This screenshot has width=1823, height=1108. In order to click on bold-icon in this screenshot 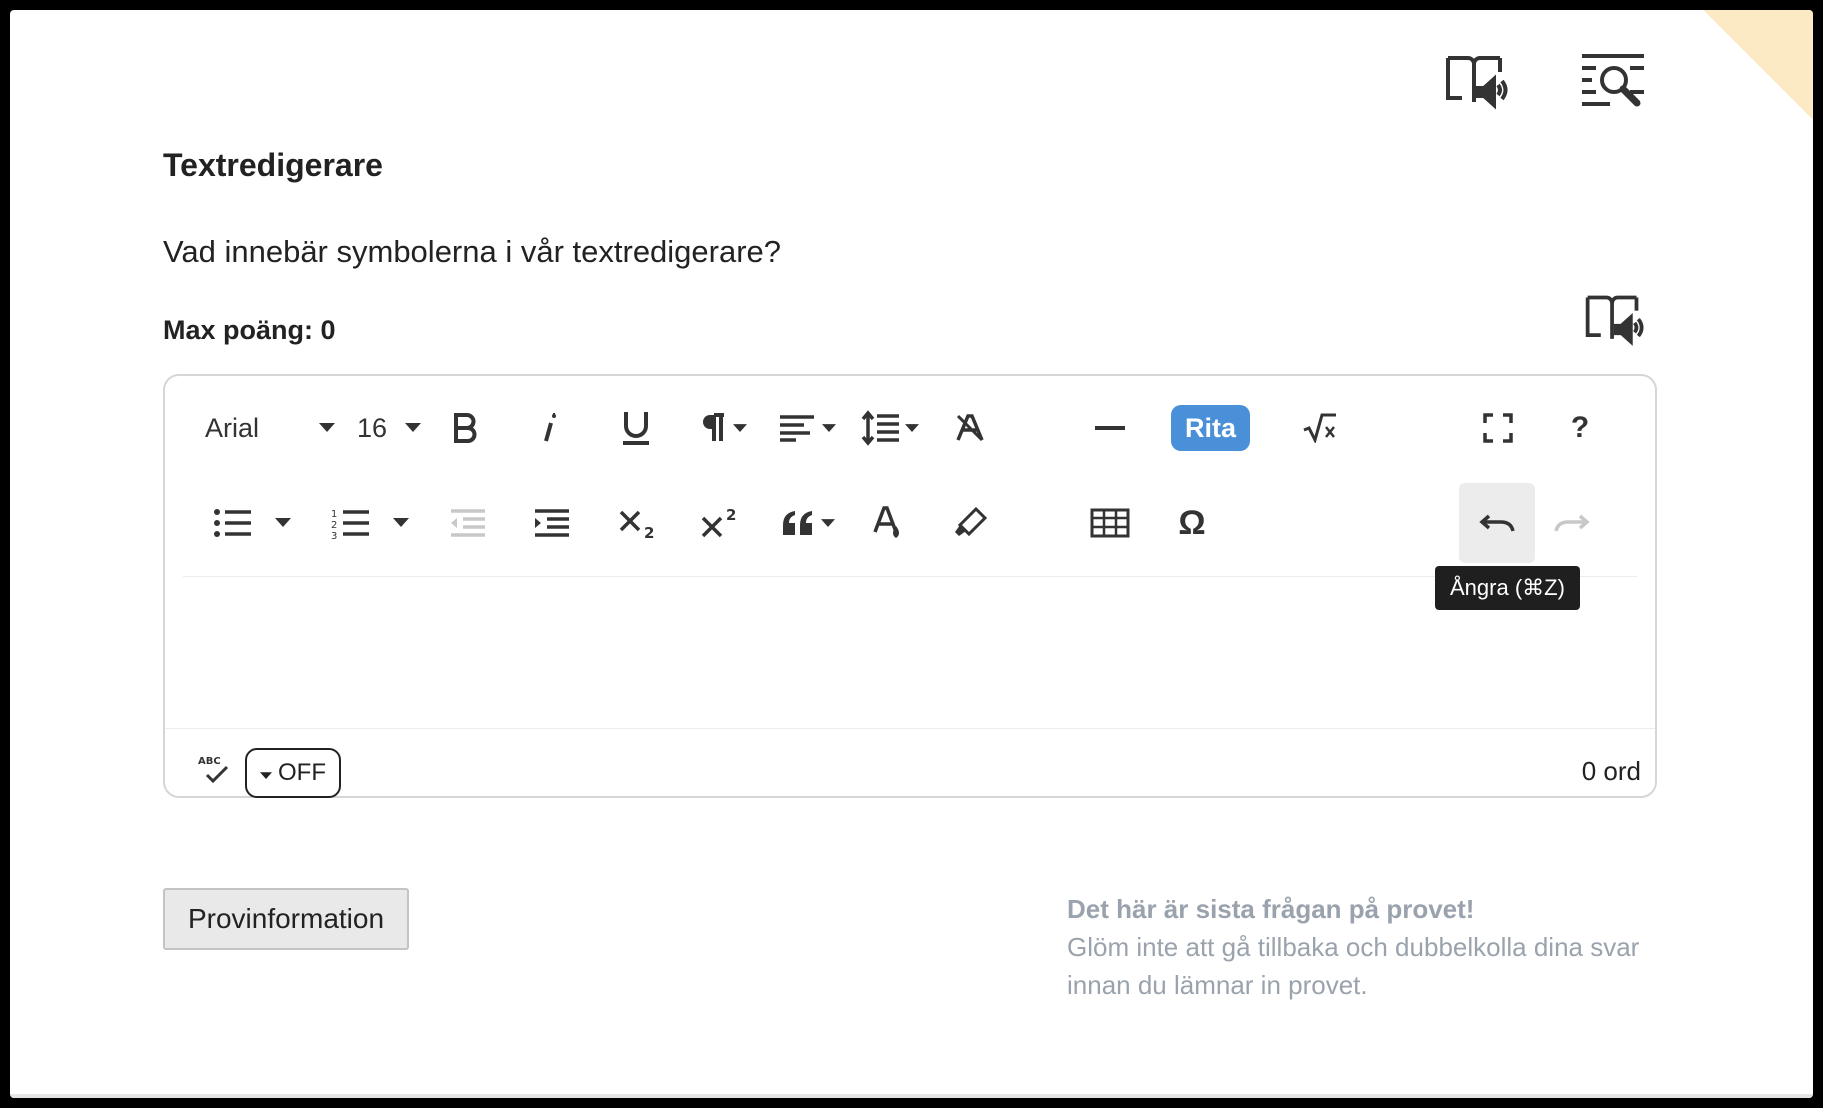, I will do `click(466, 428)`.